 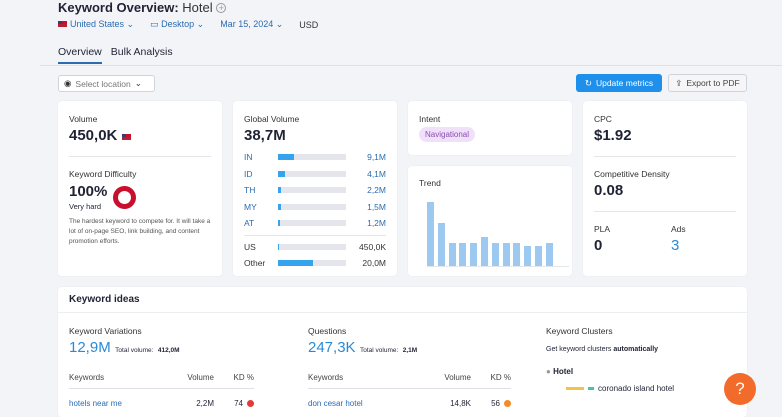 What do you see at coordinates (367, 403) in the screenshot?
I see `keyword-link: don cesar hotel` at bounding box center [367, 403].